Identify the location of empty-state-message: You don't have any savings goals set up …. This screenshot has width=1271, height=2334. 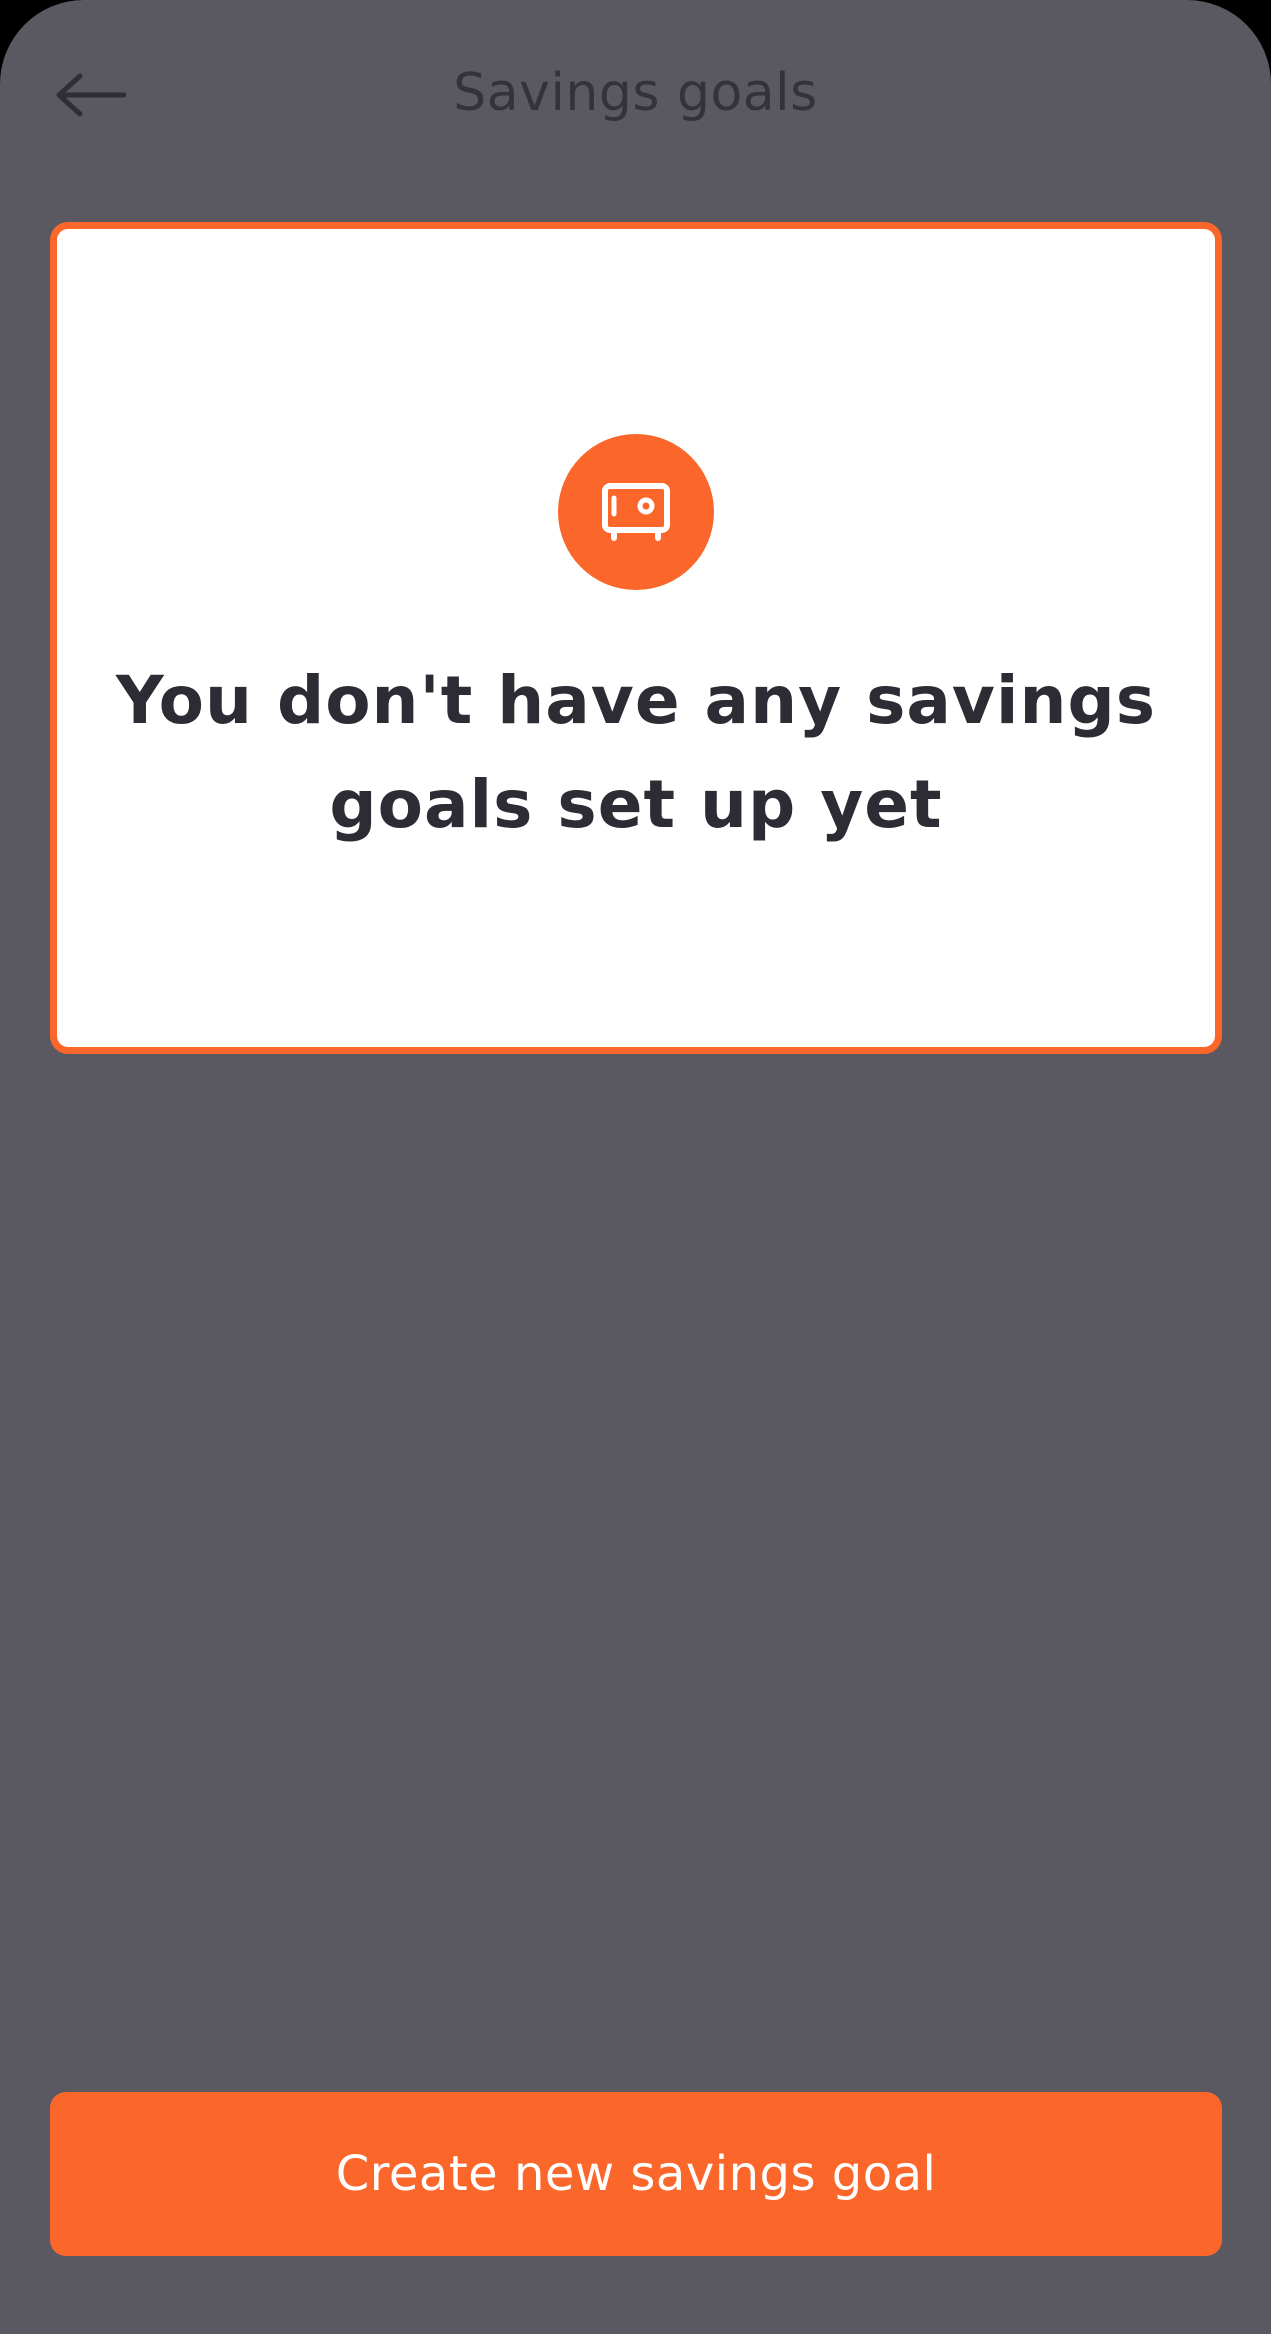
(636, 752).